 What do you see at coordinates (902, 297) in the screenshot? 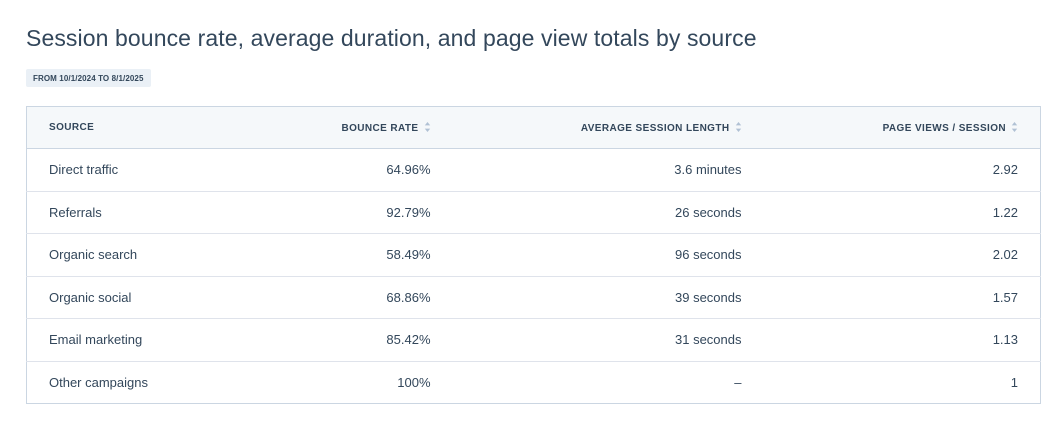
I see `cell-page-views-per-session: 1.57` at bounding box center [902, 297].